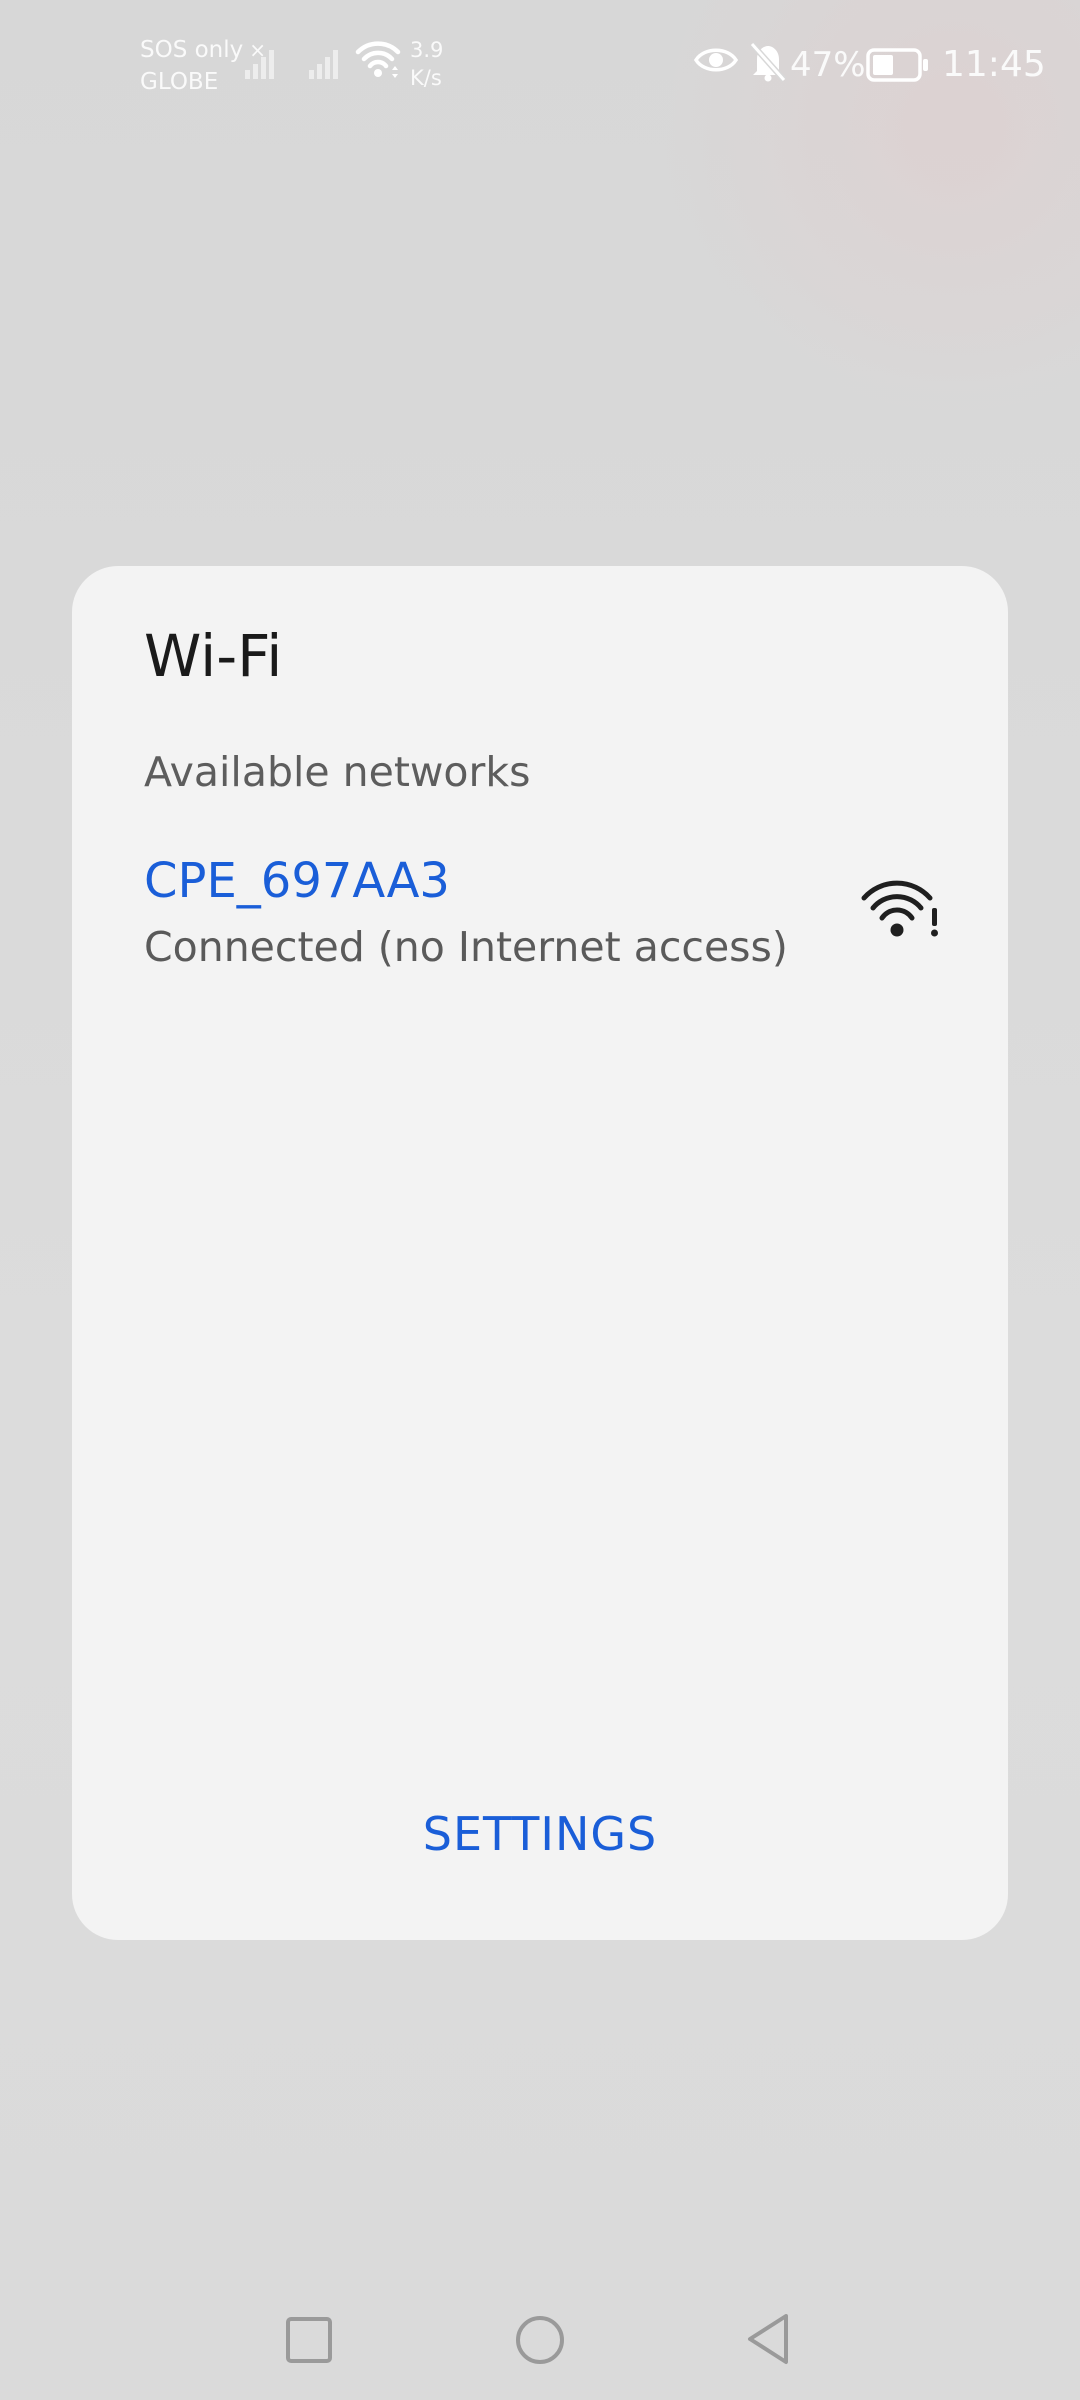  What do you see at coordinates (994, 64) in the screenshot?
I see `clock: 11:45` at bounding box center [994, 64].